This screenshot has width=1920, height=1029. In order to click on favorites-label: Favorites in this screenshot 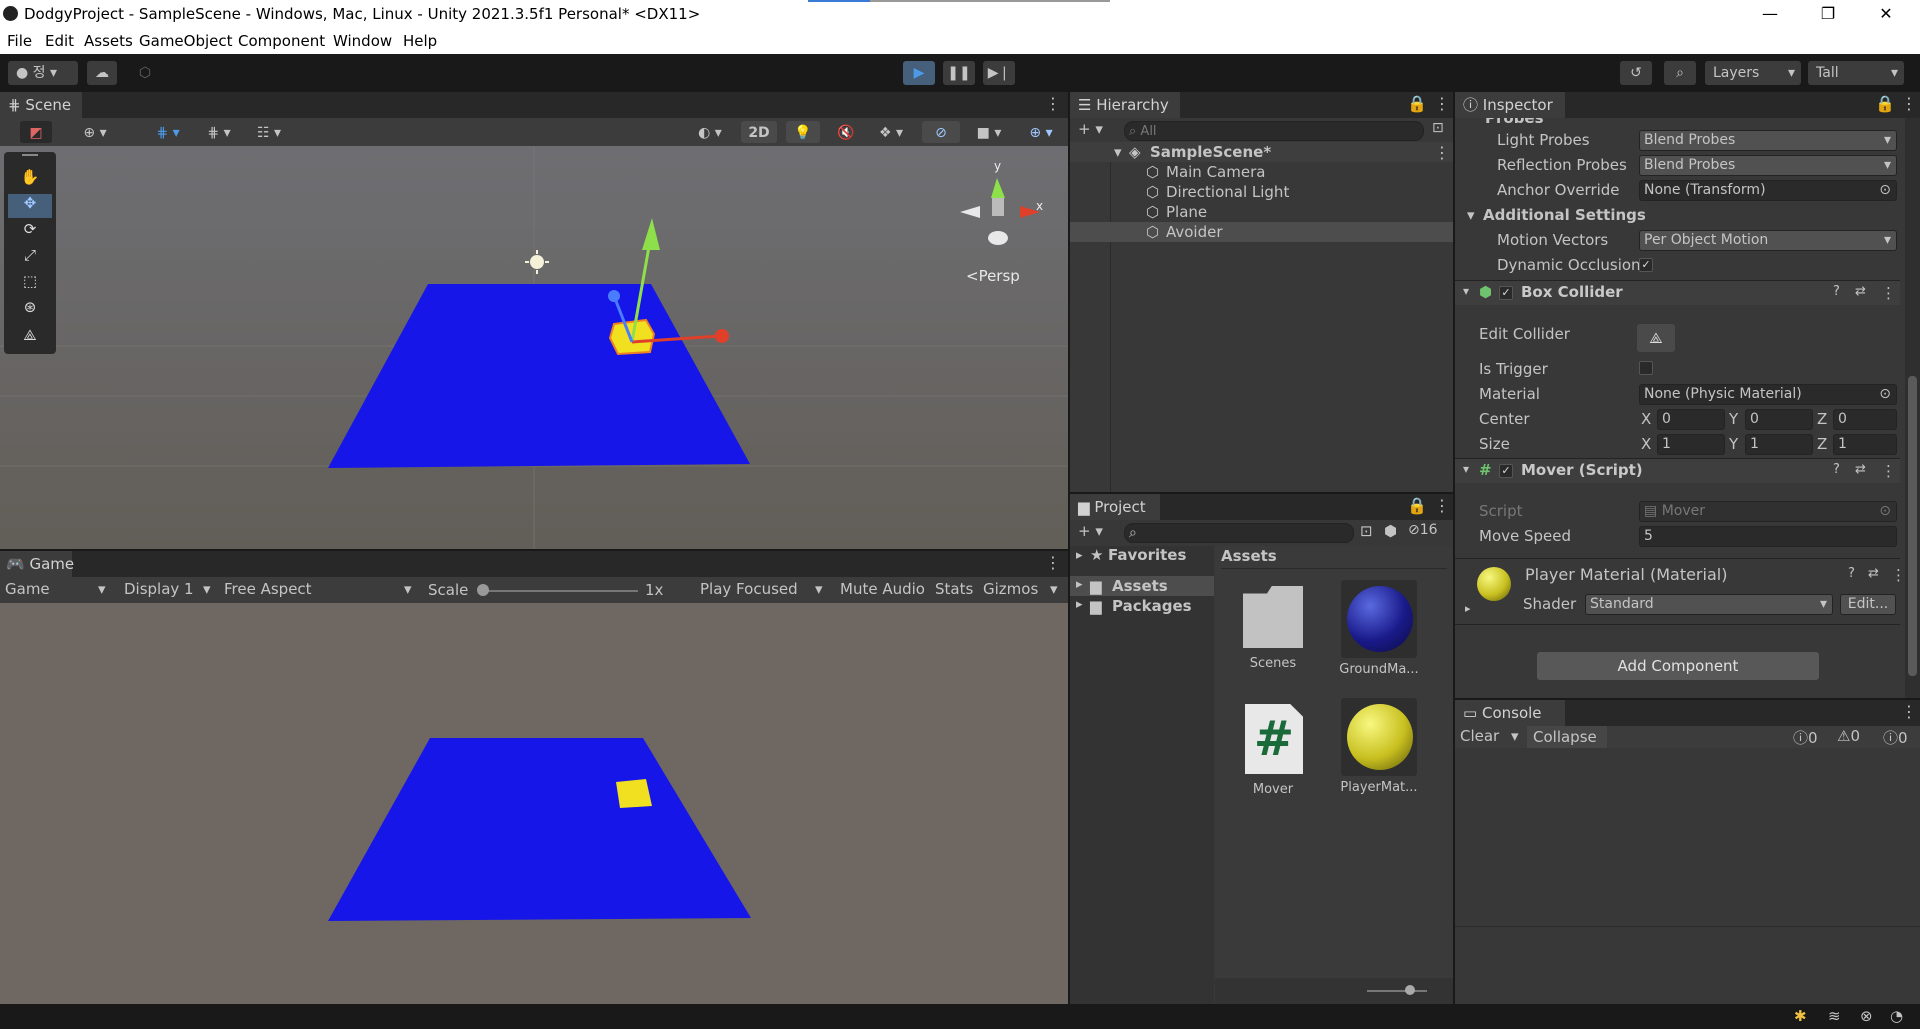, I will do `click(1147, 555)`.